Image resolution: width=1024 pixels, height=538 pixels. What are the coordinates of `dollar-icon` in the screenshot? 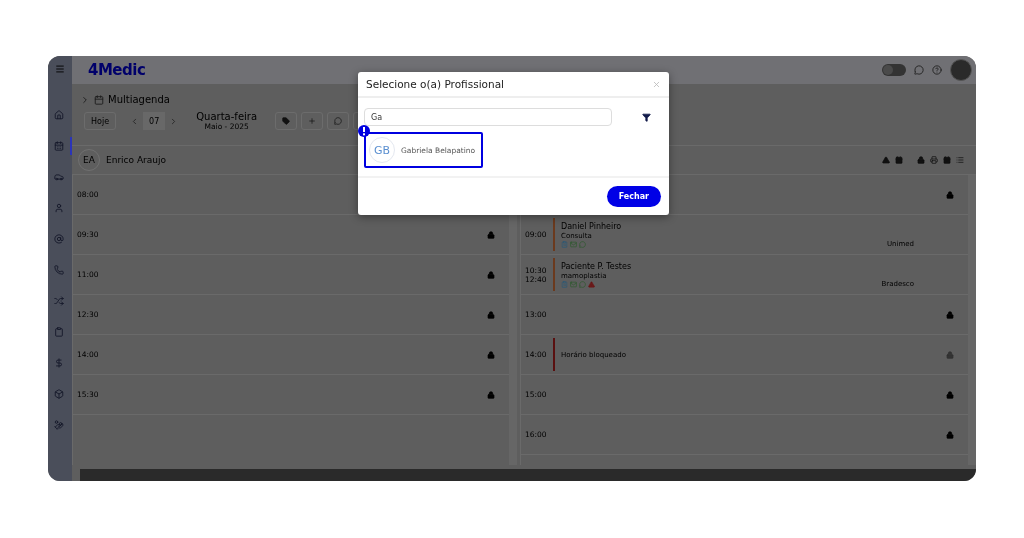 It's located at (59, 363).